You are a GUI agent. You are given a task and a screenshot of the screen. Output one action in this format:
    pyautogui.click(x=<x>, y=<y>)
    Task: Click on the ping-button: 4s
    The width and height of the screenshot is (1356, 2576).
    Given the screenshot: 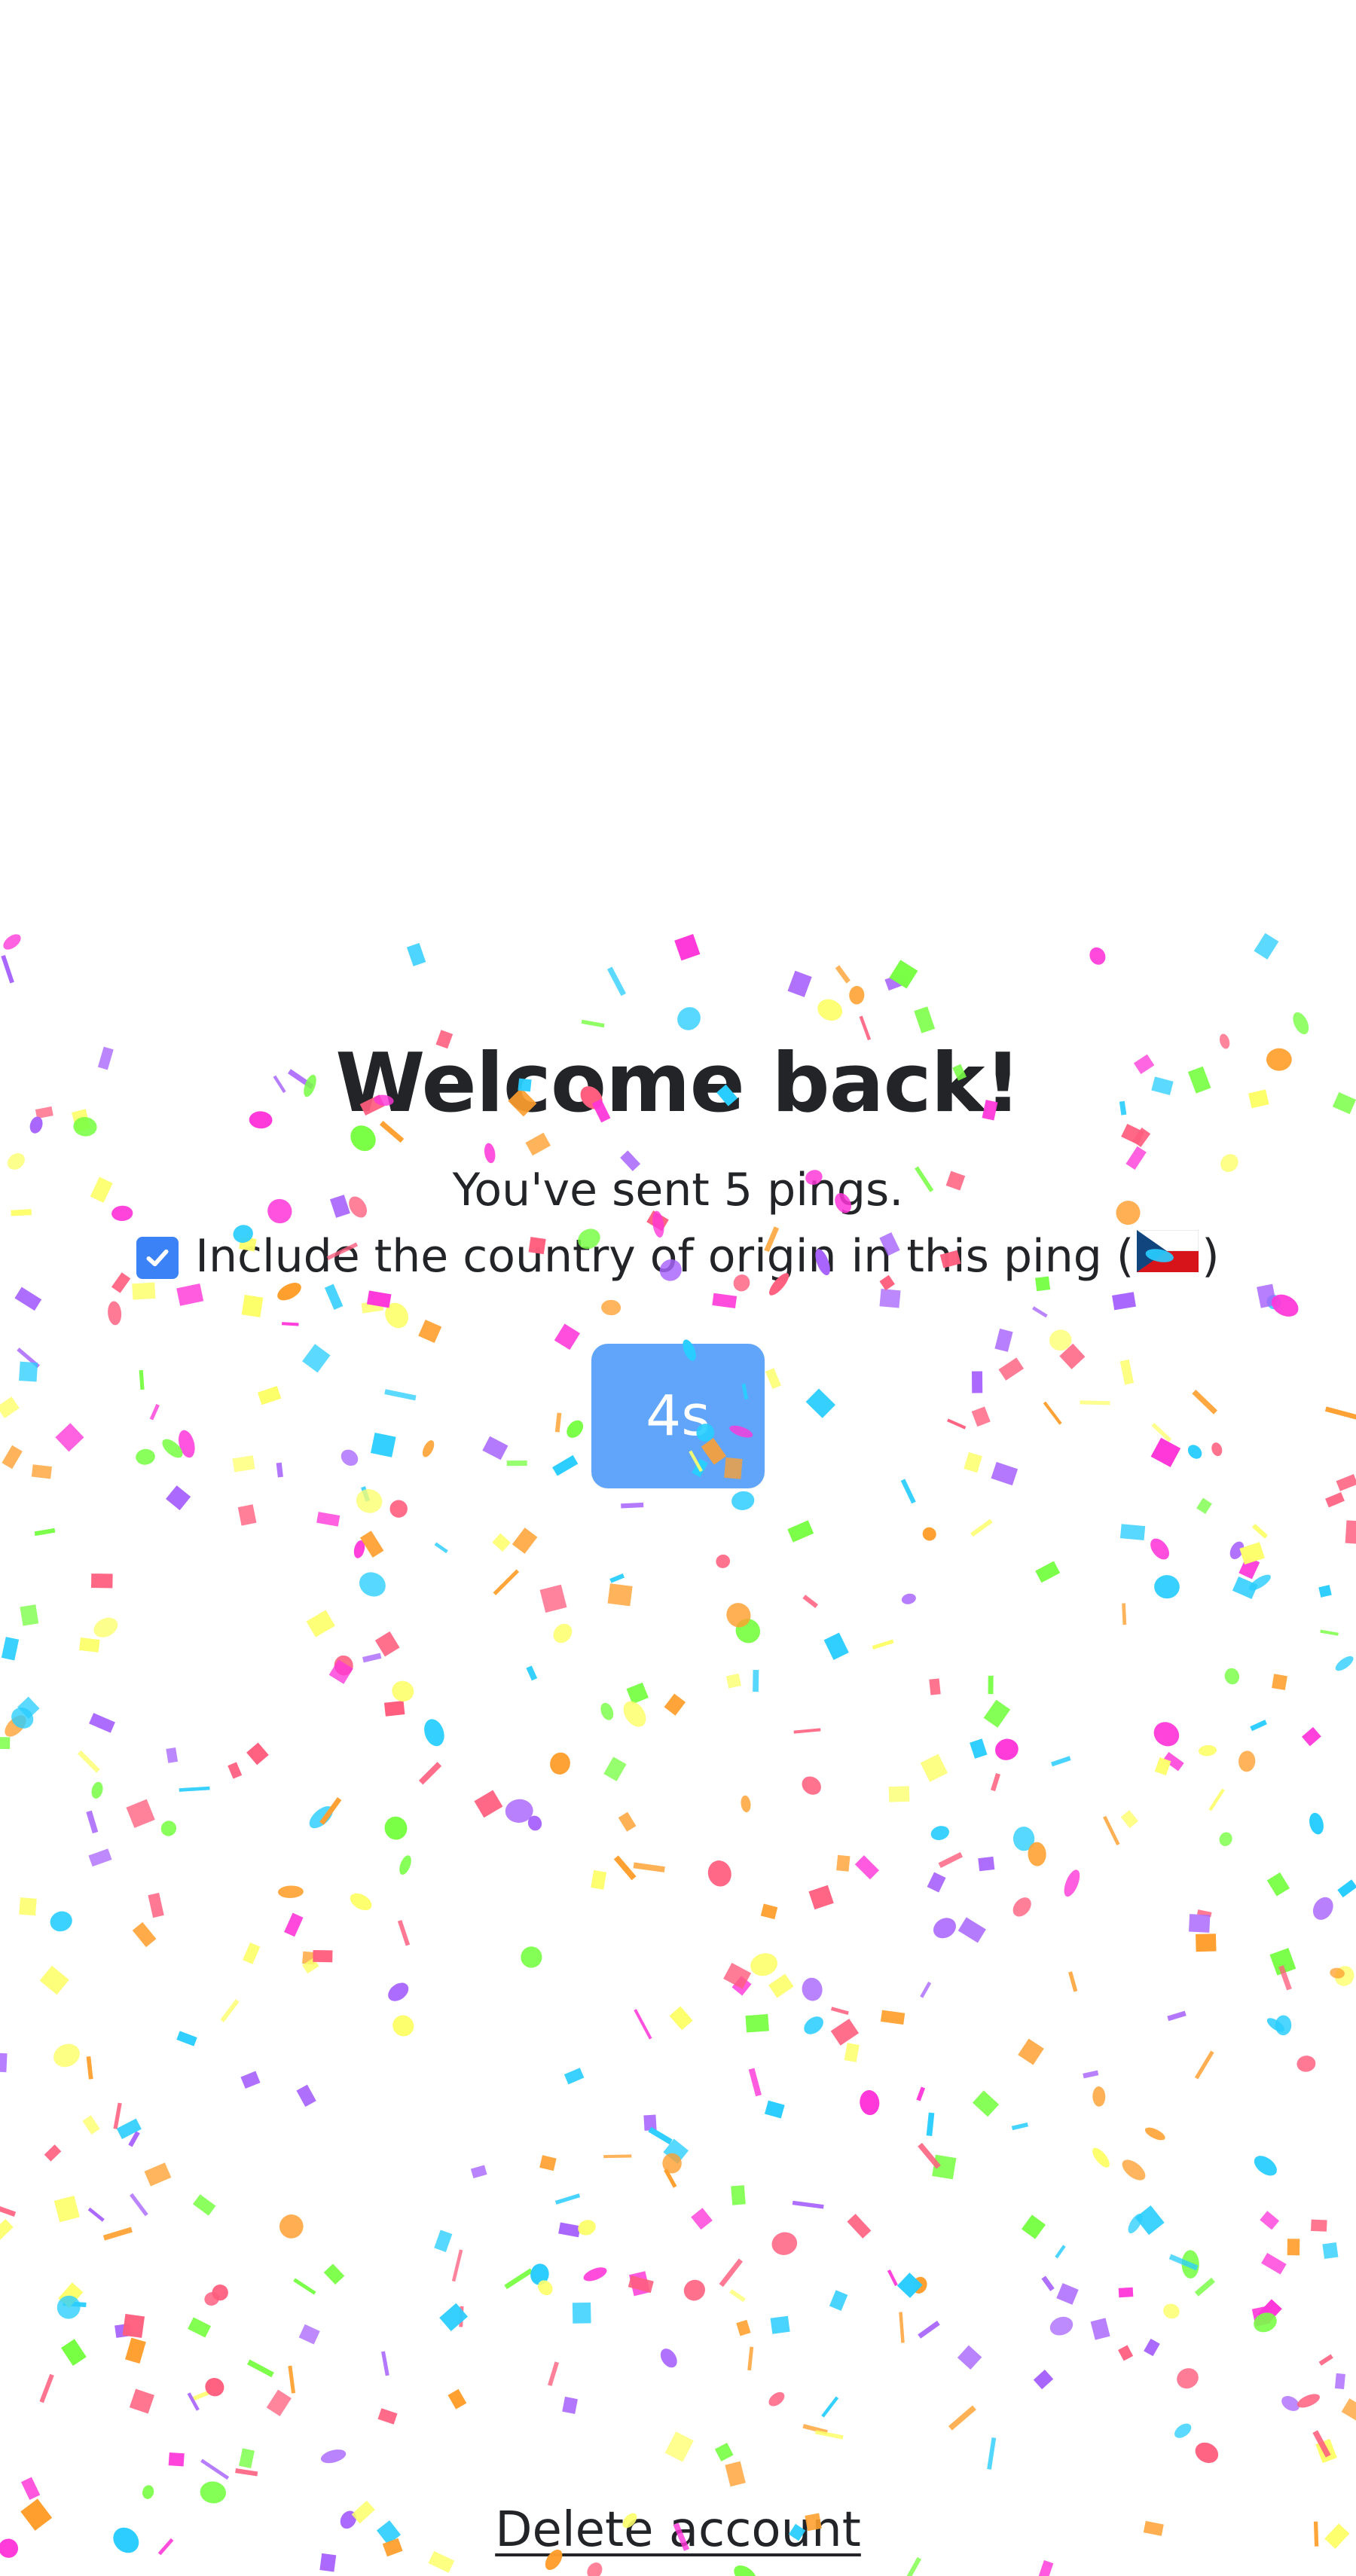 What is the action you would take?
    pyautogui.click(x=678, y=1416)
    